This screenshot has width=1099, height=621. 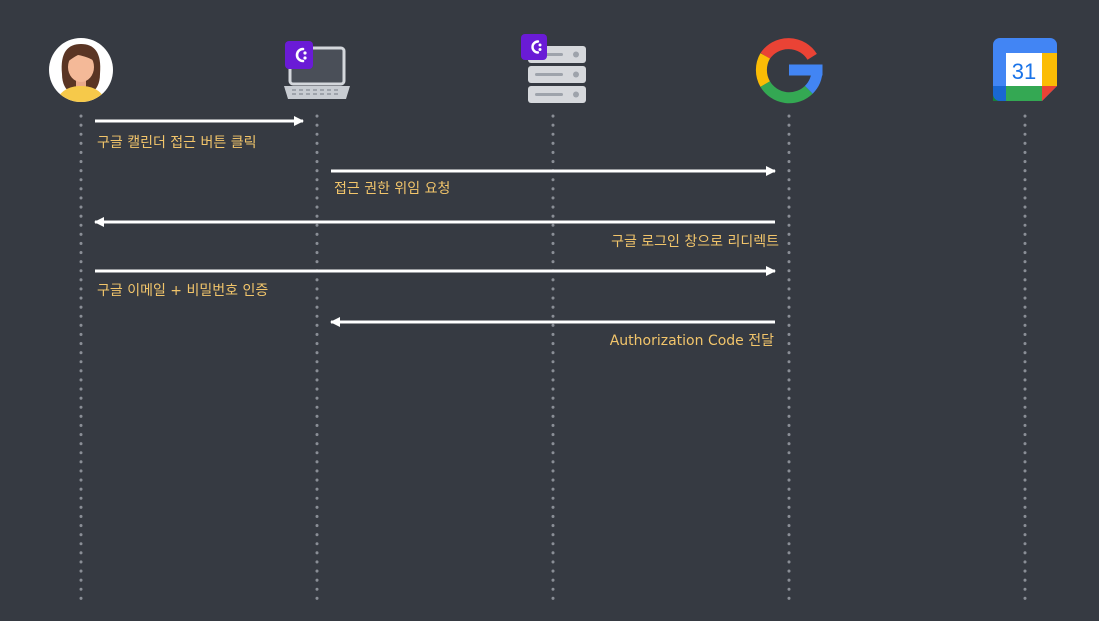 I want to click on message-label-5: Authorization Code 전달, so click(x=691, y=341).